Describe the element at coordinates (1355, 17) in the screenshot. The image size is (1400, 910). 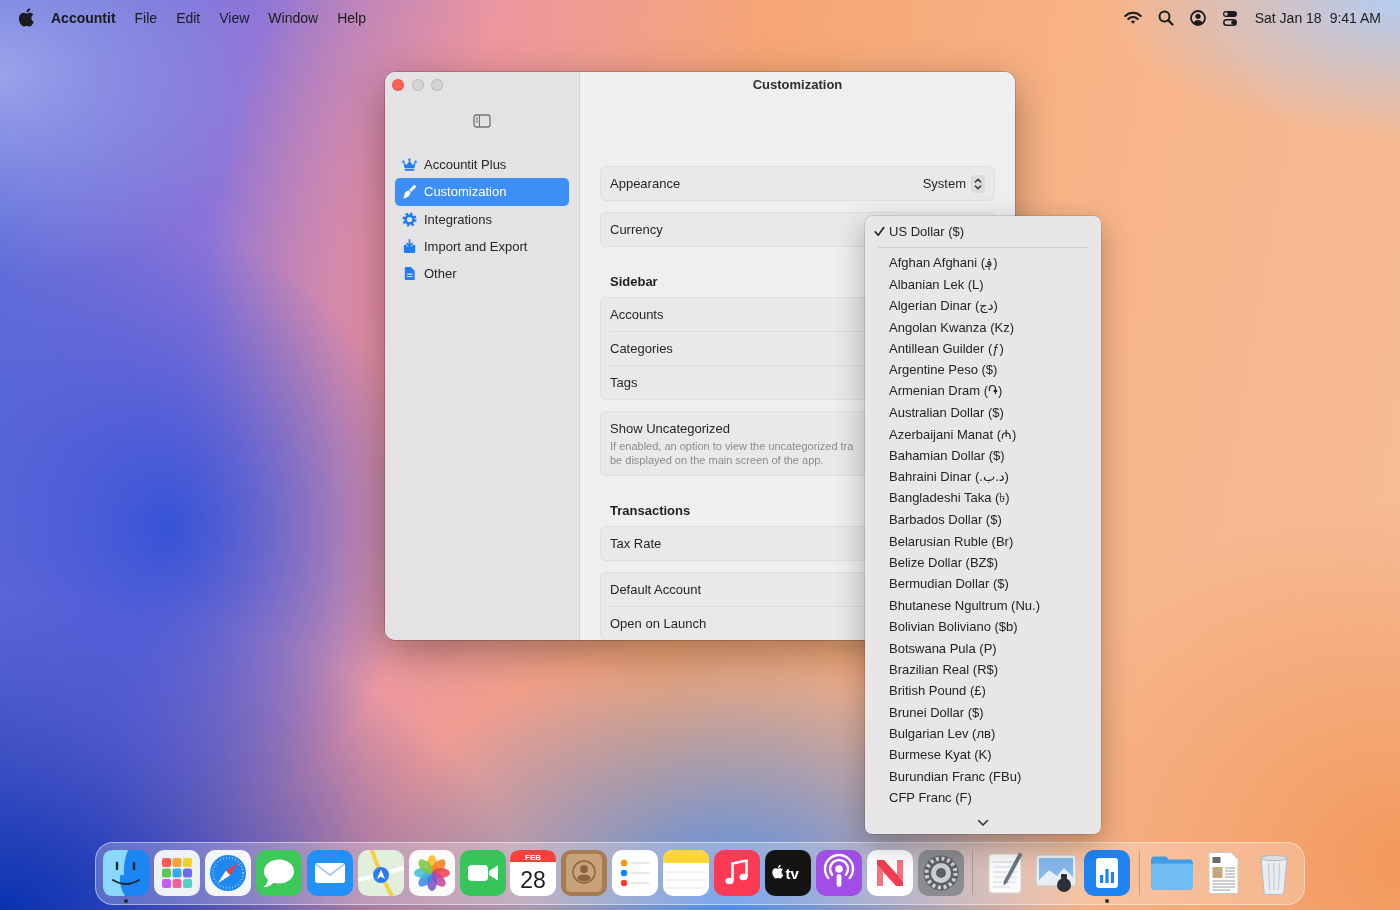
I see `menu-bar-time: 9:41 AM` at that location.